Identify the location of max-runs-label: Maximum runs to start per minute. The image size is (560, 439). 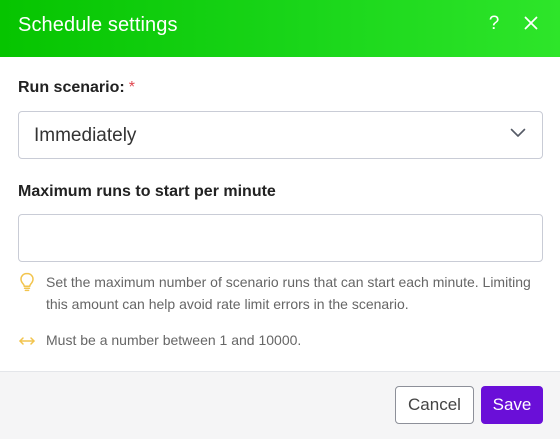
(147, 191).